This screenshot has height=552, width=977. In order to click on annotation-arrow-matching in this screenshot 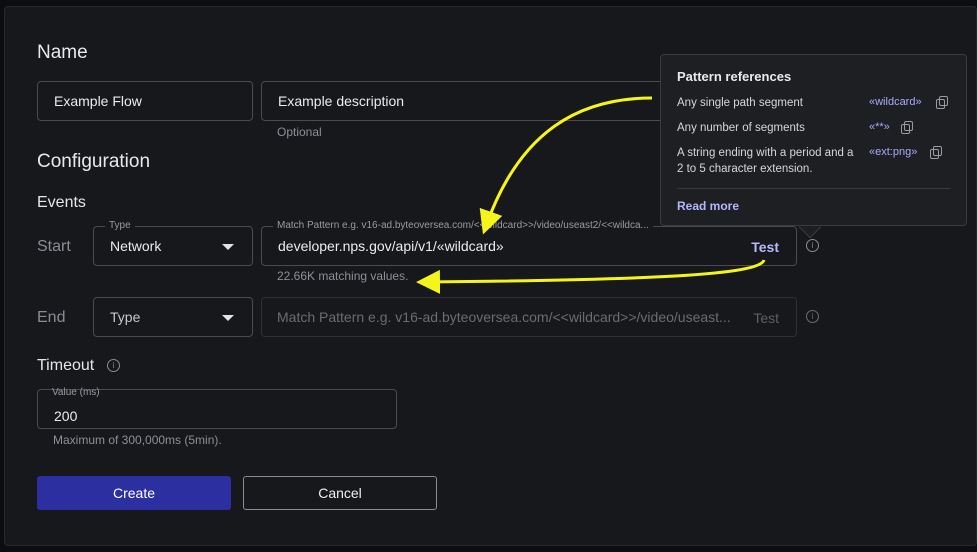, I will do `click(591, 276)`.